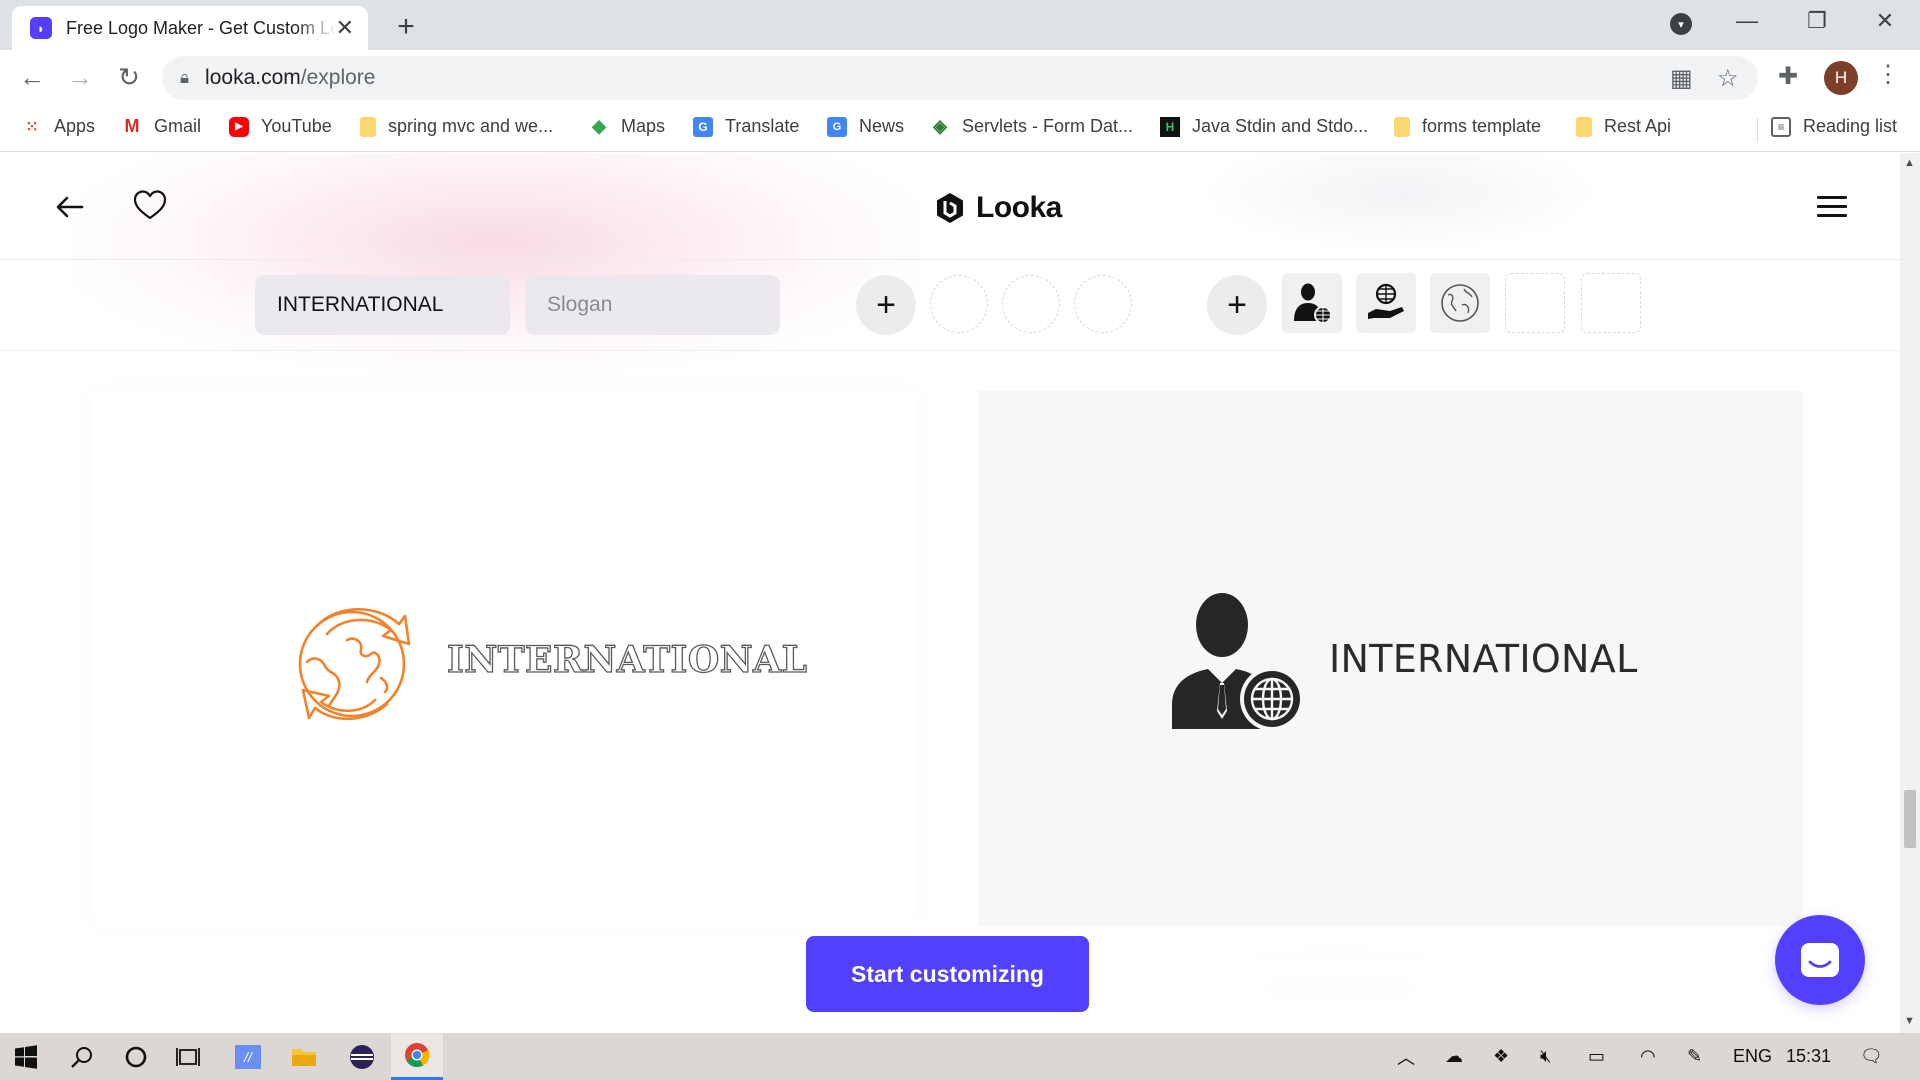 This screenshot has width=1920, height=1080. I want to click on logo-editor-bar: INTERNATIONAL Slogan + +, so click(950, 306).